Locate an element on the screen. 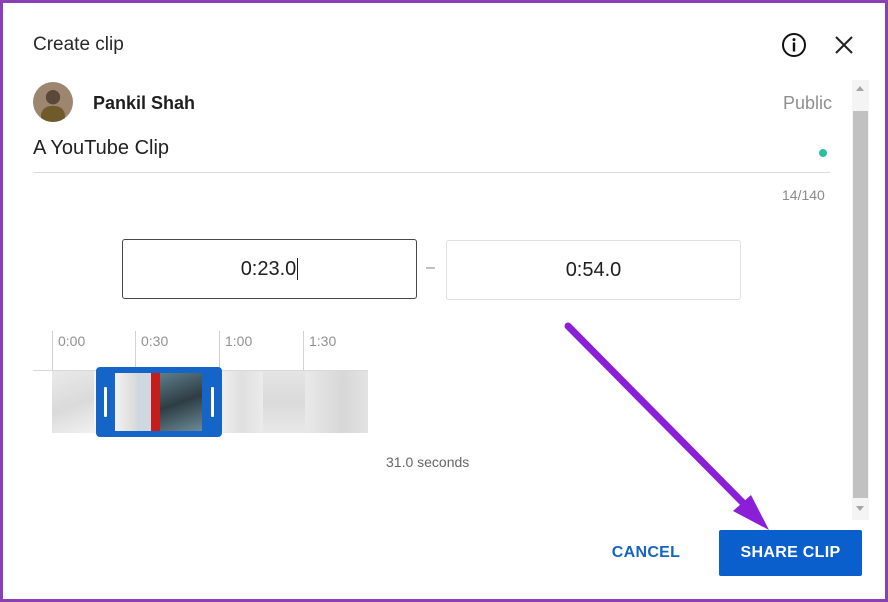 Image resolution: width=888 pixels, height=602 pixels. close-icon is located at coordinates (844, 45).